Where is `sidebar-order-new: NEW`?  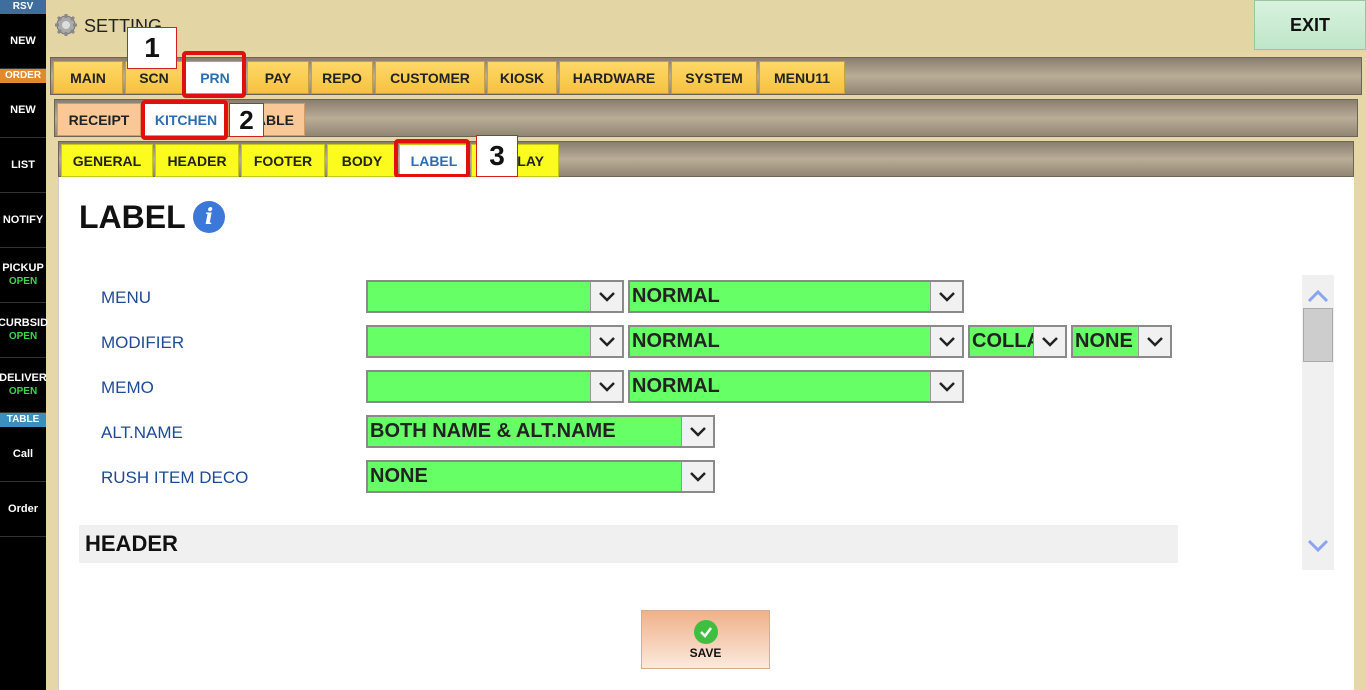 sidebar-order-new: NEW is located at coordinates (23, 110).